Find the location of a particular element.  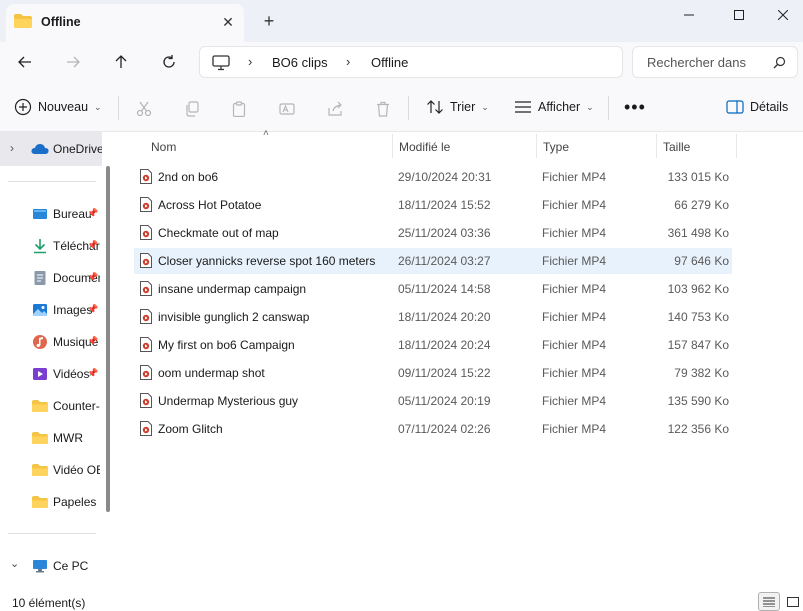

share-icon is located at coordinates (335, 108).